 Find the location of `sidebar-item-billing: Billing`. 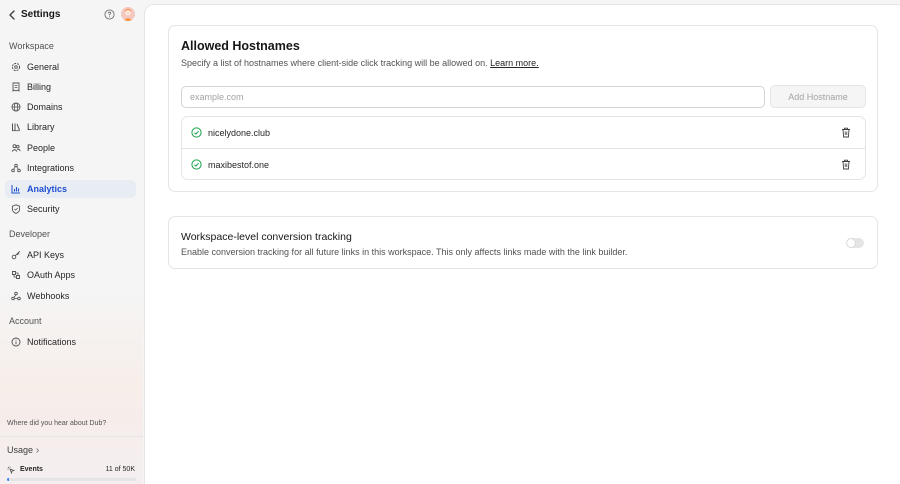

sidebar-item-billing: Billing is located at coordinates (70, 87).